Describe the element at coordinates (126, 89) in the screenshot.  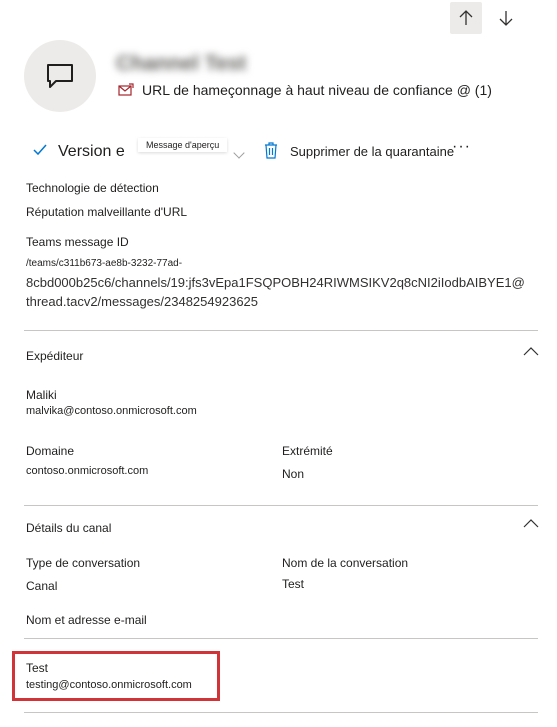
I see `phish-mail-icon` at that location.